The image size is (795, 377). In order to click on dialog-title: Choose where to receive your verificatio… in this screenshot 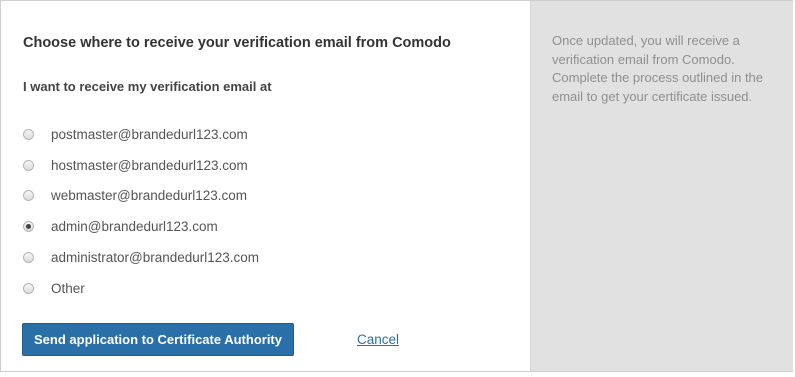, I will do `click(237, 43)`.